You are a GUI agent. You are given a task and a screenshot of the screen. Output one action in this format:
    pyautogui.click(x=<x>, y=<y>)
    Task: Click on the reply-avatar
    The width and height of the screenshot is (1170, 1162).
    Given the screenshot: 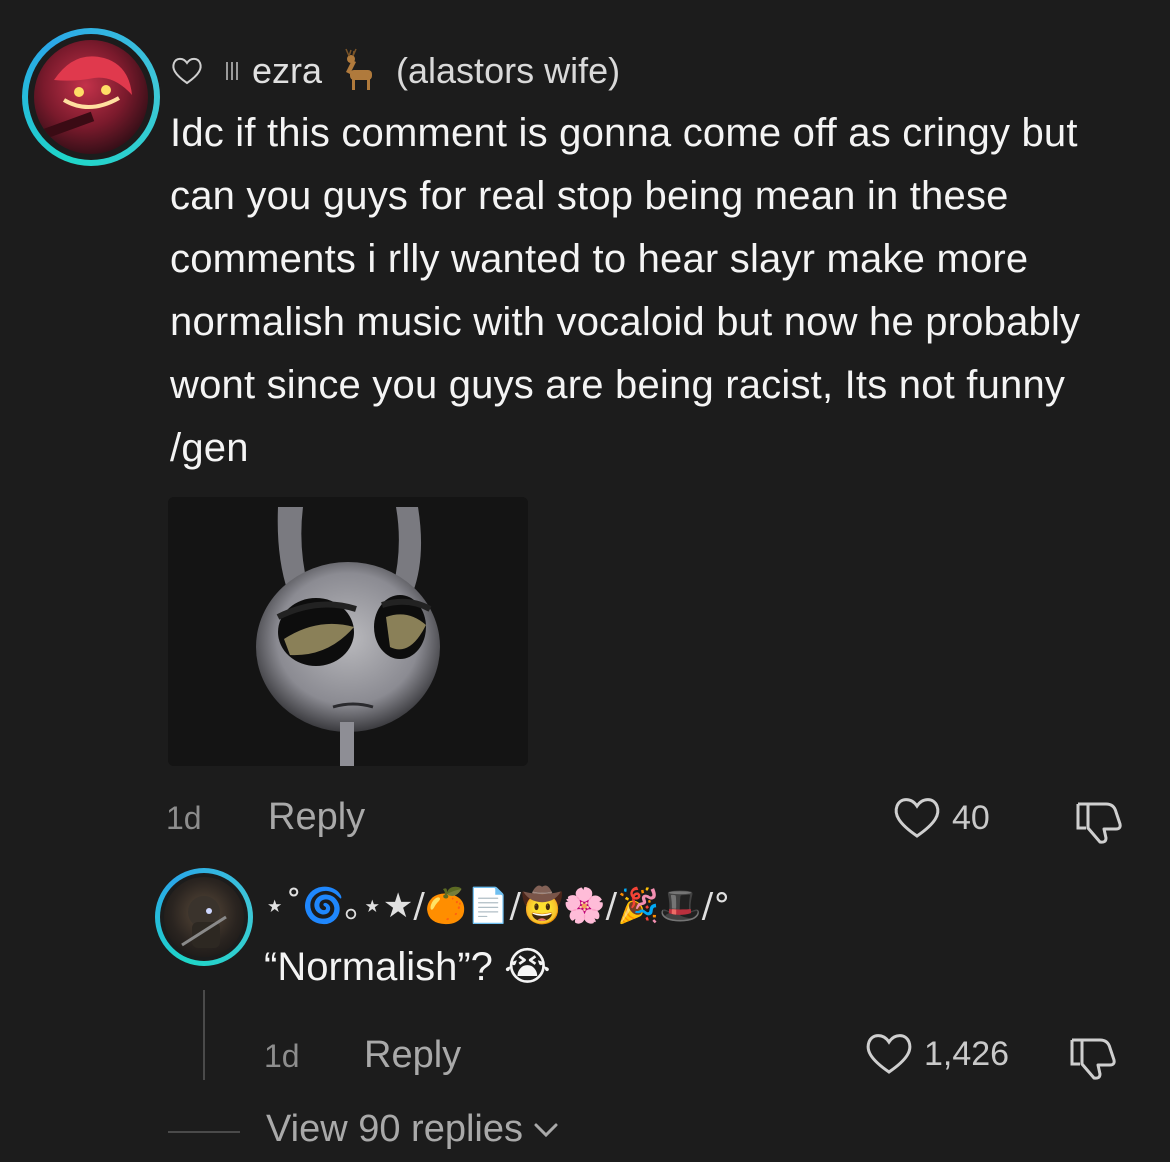 What is the action you would take?
    pyautogui.click(x=204, y=917)
    